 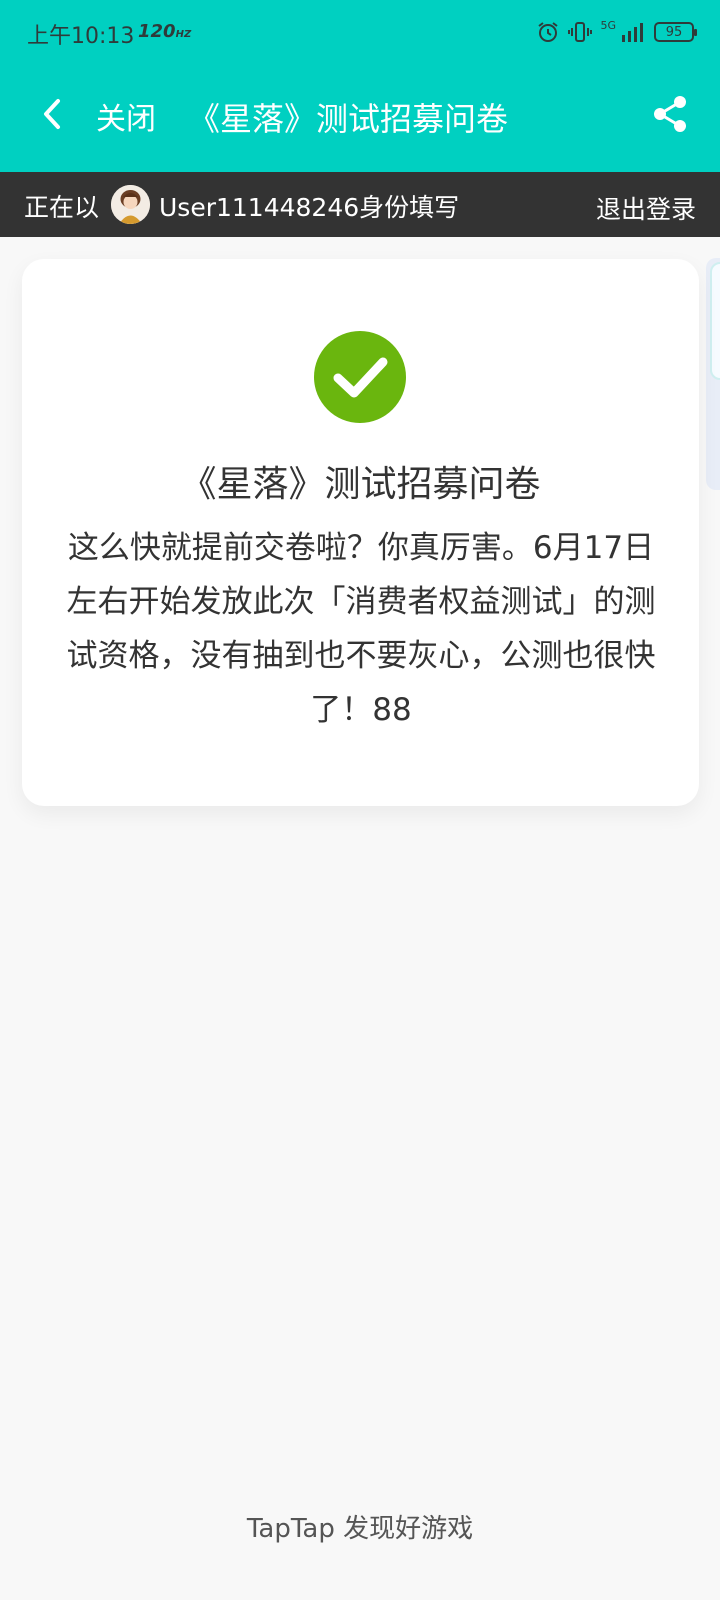 I want to click on check-circle-icon, so click(x=360, y=377).